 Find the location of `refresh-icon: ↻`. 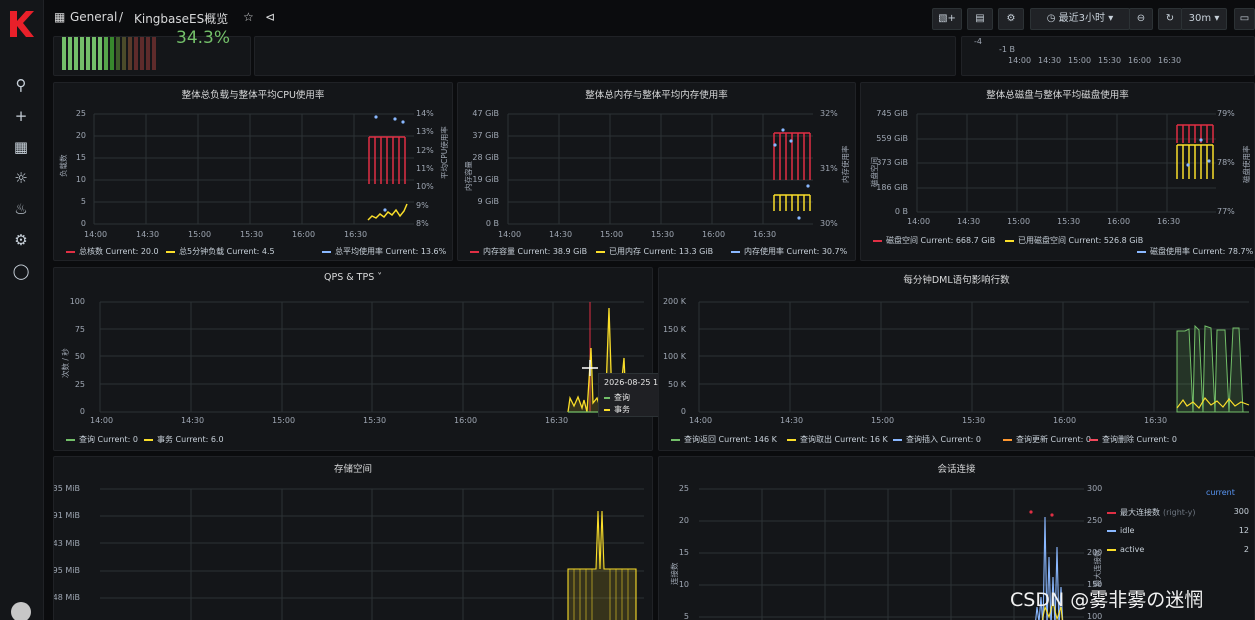

refresh-icon: ↻ is located at coordinates (1170, 19).